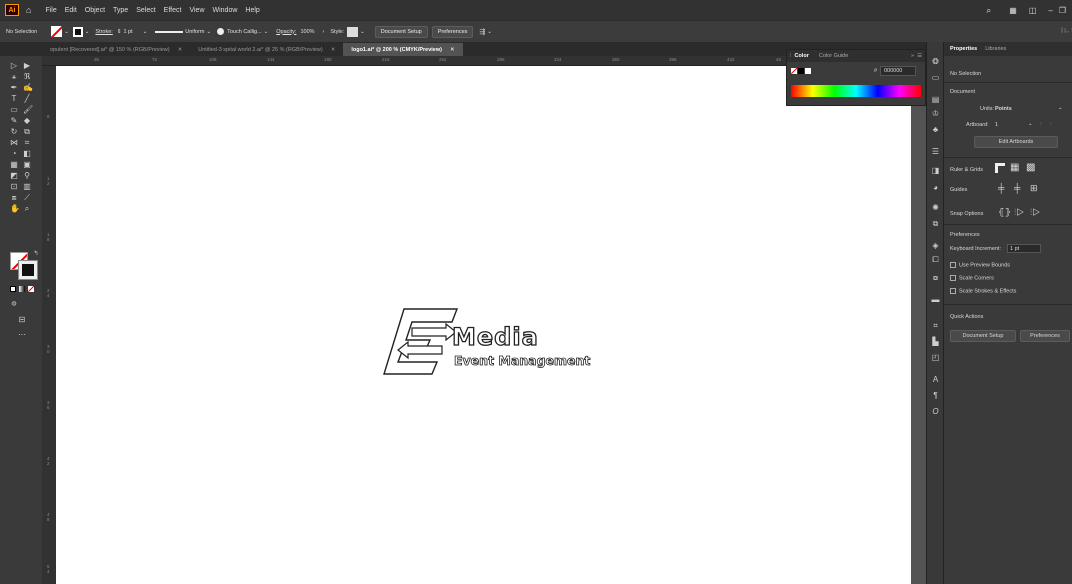  I want to click on hex-input: 000000, so click(898, 71).